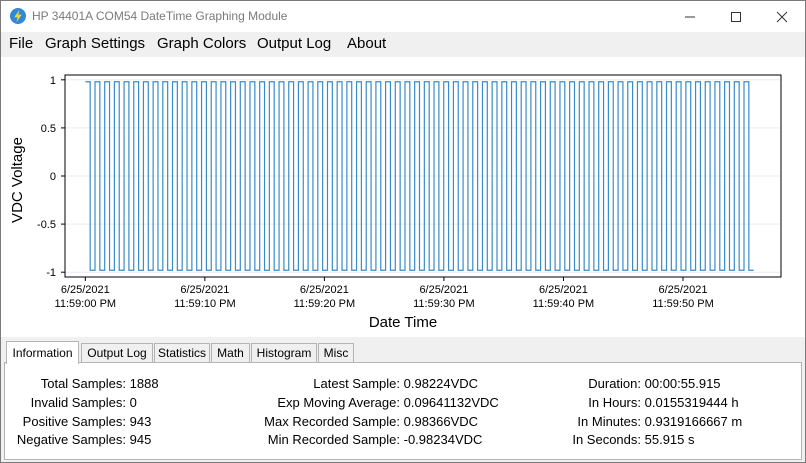 The width and height of the screenshot is (806, 463). Describe the element at coordinates (403, 322) in the screenshot. I see `x-axis-label: Date Time` at that location.